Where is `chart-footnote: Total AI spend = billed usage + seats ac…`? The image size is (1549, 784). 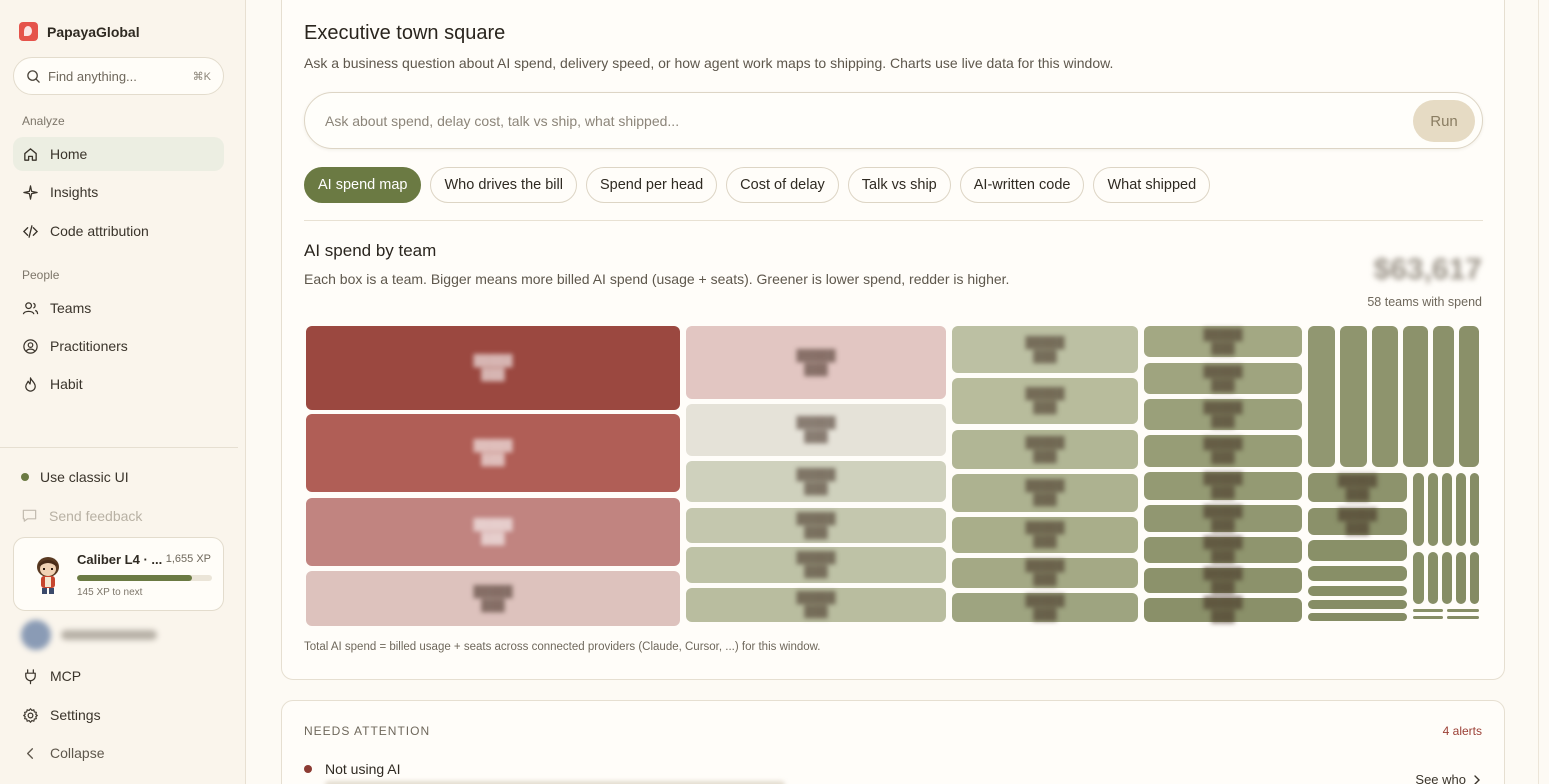 chart-footnote: Total AI spend = billed usage + seats ac… is located at coordinates (562, 647).